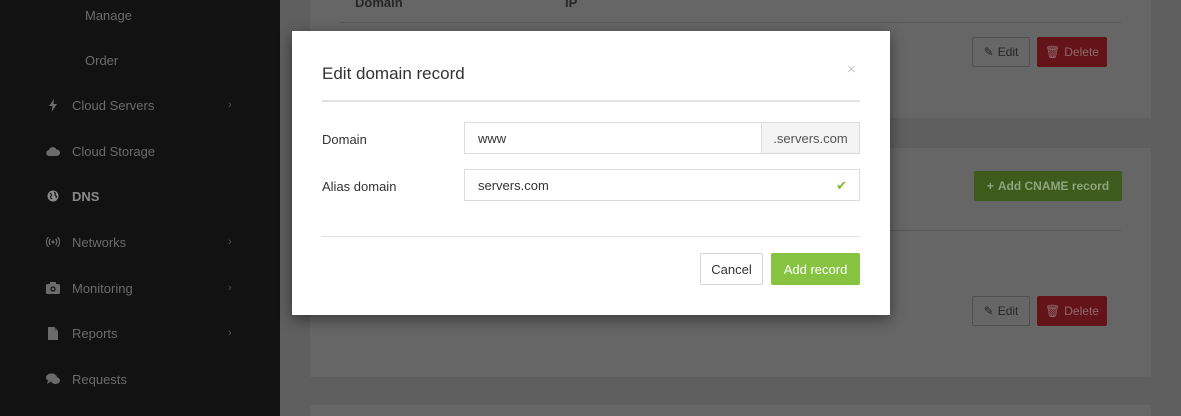 This screenshot has height=416, width=1181. What do you see at coordinates (815, 269) in the screenshot?
I see `add-record-button: Add record` at bounding box center [815, 269].